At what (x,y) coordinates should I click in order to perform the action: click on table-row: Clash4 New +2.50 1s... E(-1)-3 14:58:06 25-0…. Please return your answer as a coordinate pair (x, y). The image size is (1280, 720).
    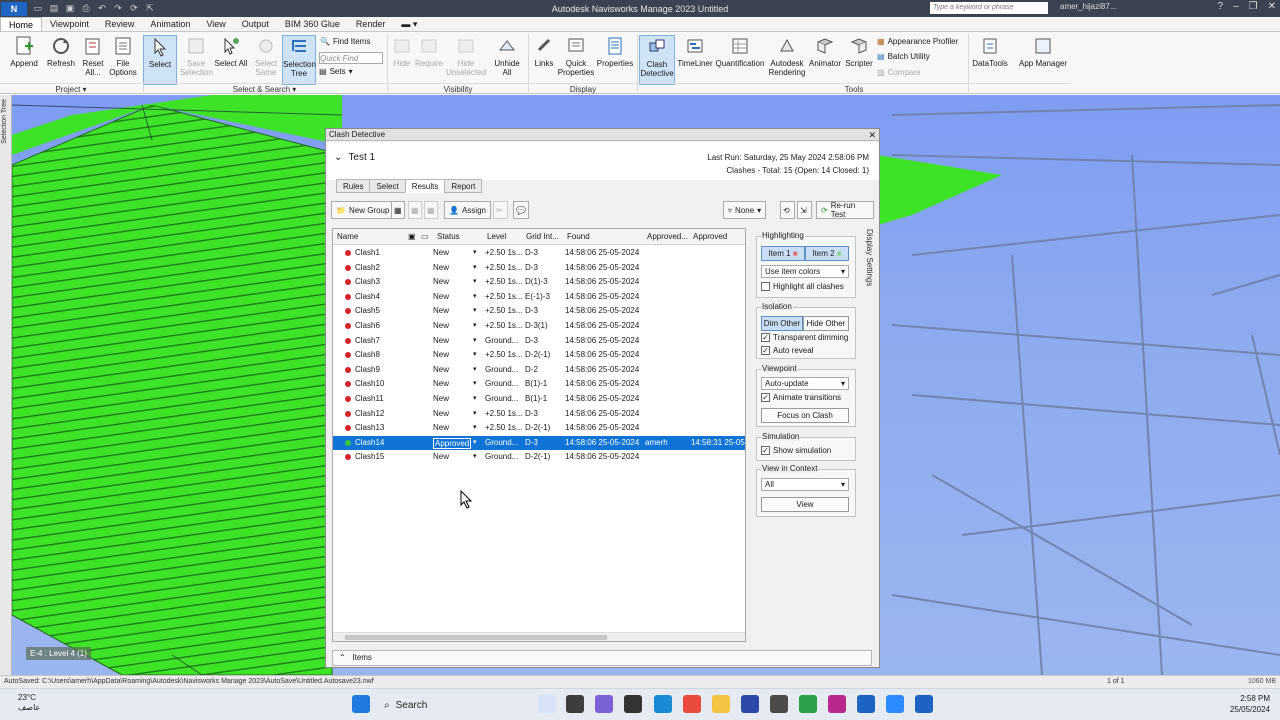
    Looking at the image, I should click on (539, 297).